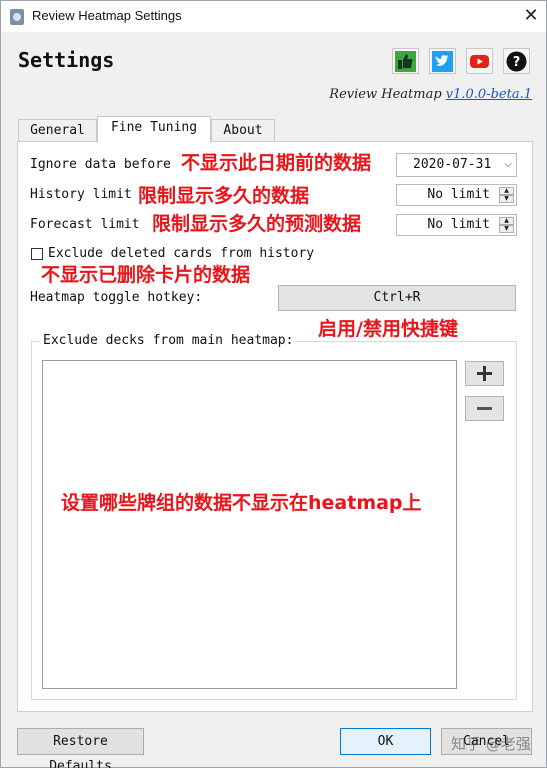 Image resolution: width=547 pixels, height=768 pixels. I want to click on history-stepper: ▲ ▼, so click(506, 195).